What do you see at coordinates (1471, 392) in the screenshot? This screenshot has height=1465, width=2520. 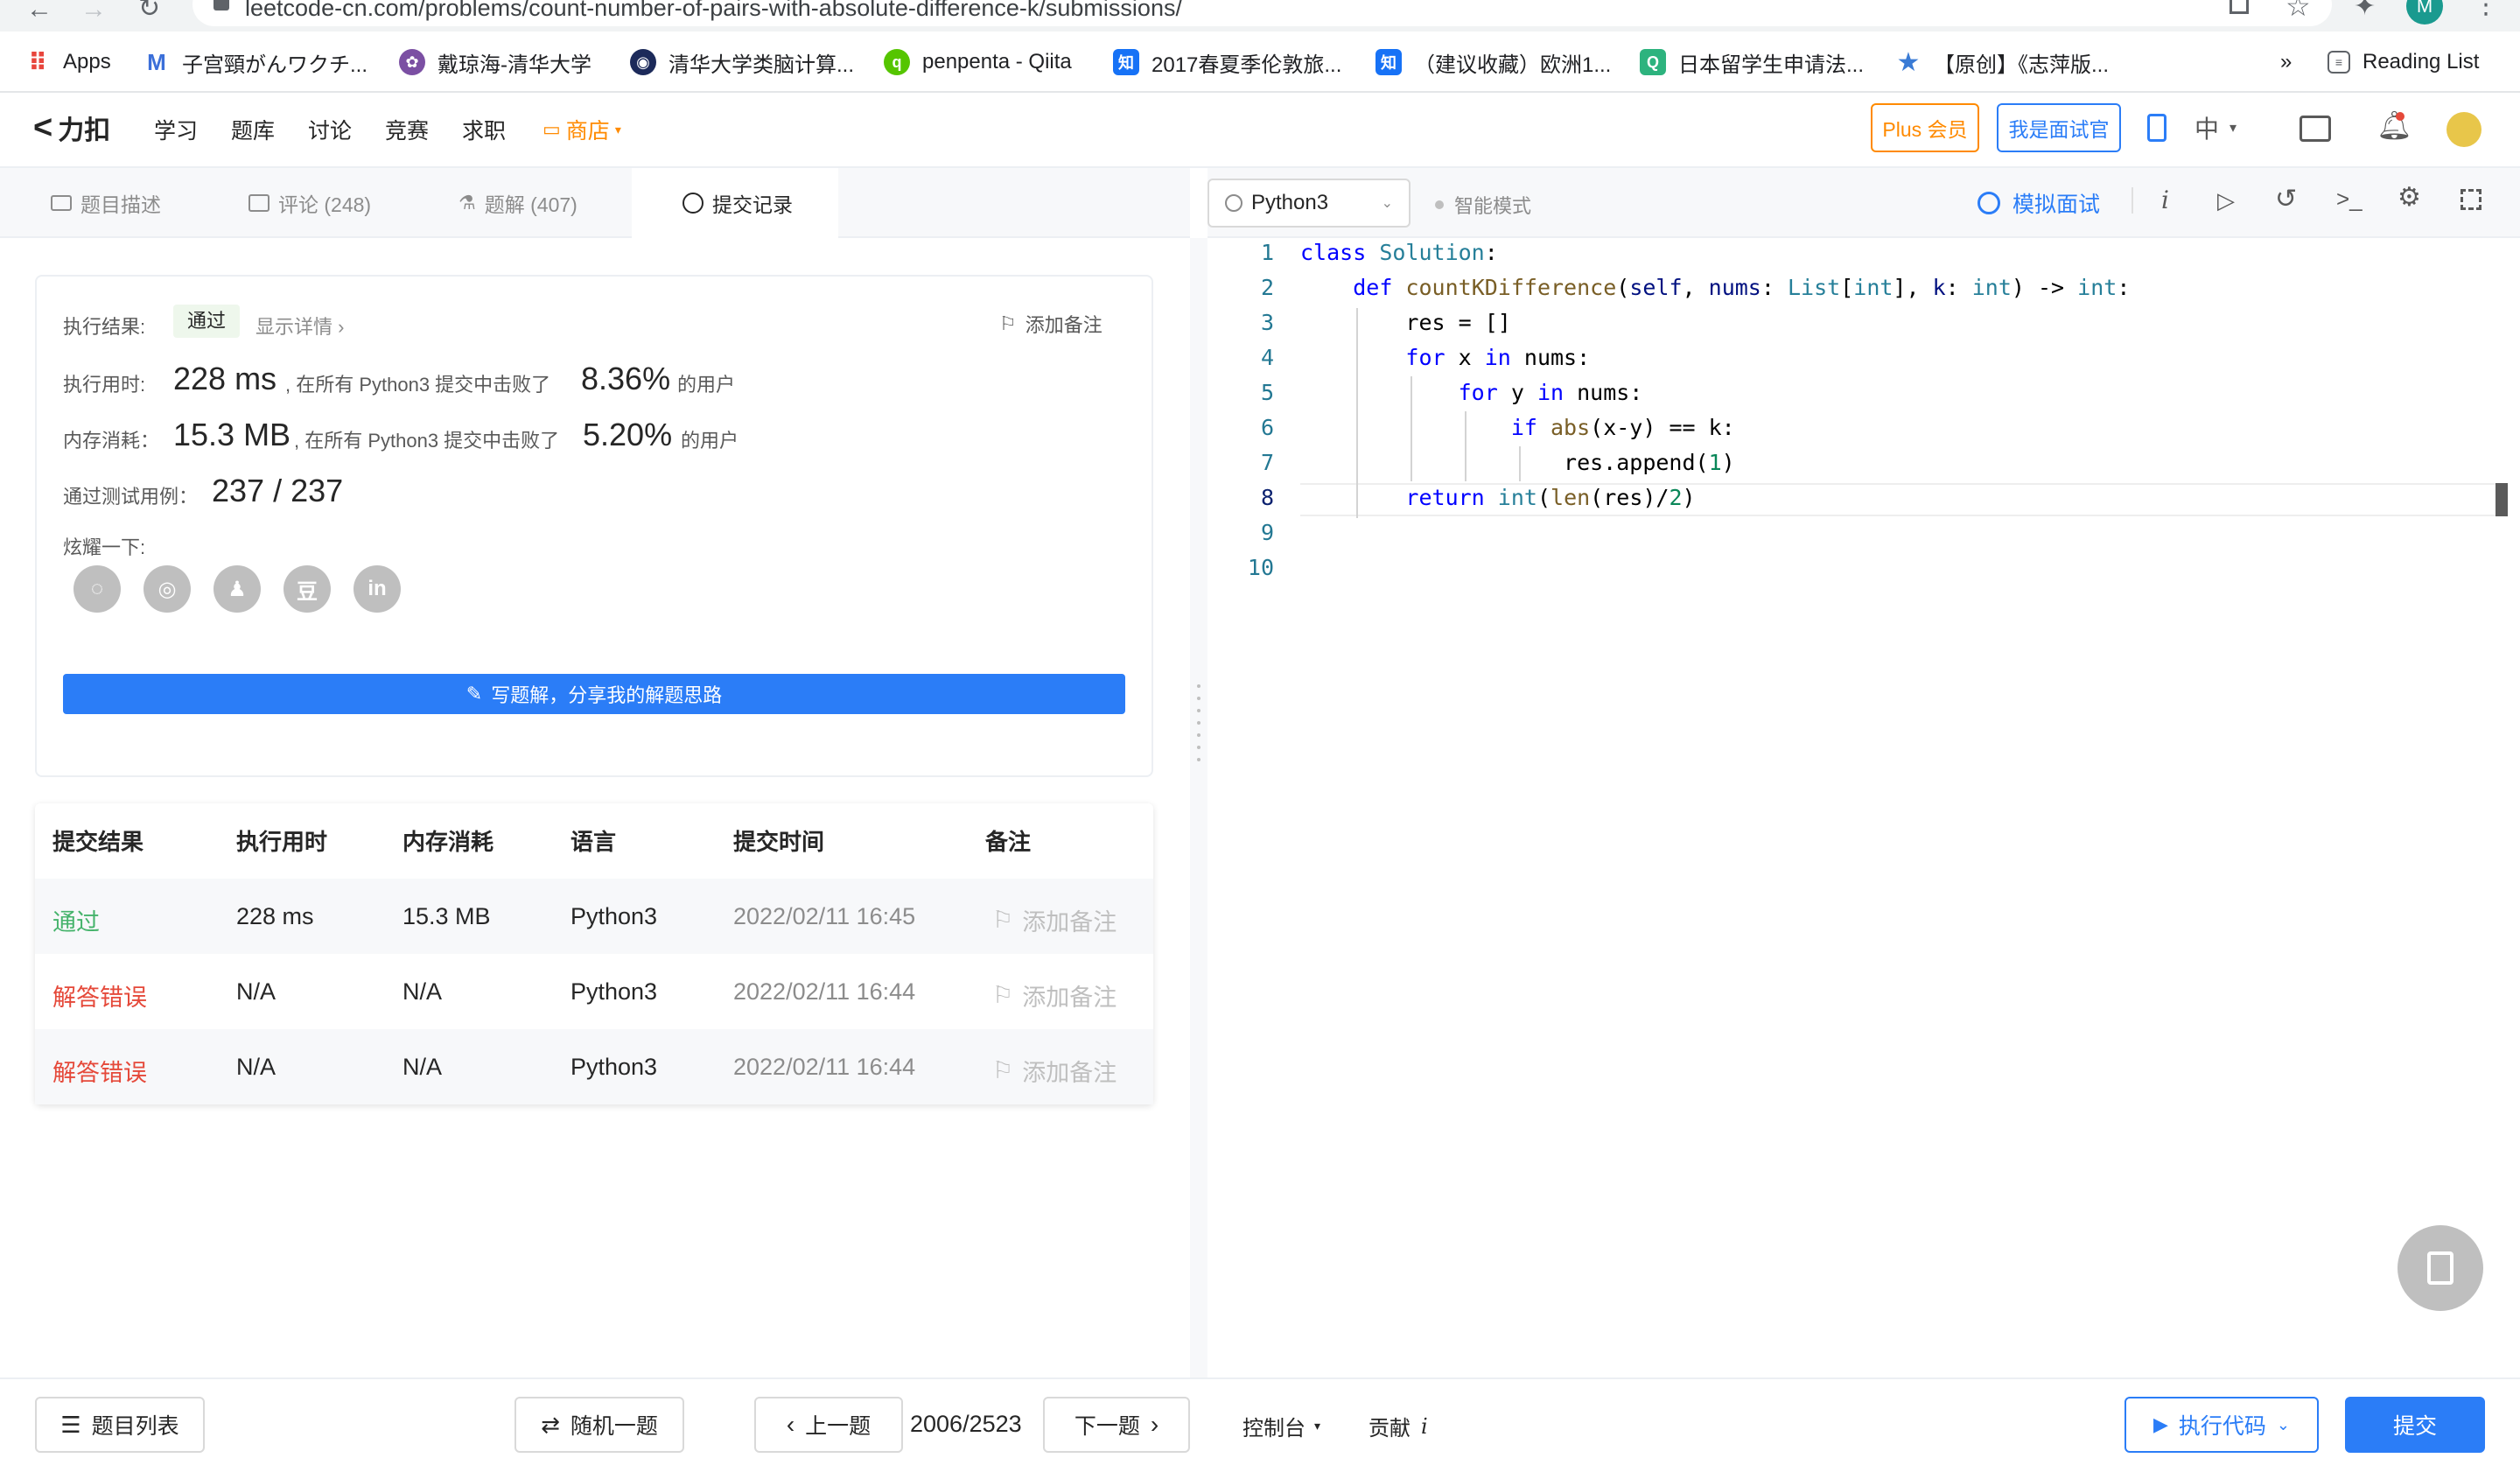 I see `code-line: for y in nums:` at bounding box center [1471, 392].